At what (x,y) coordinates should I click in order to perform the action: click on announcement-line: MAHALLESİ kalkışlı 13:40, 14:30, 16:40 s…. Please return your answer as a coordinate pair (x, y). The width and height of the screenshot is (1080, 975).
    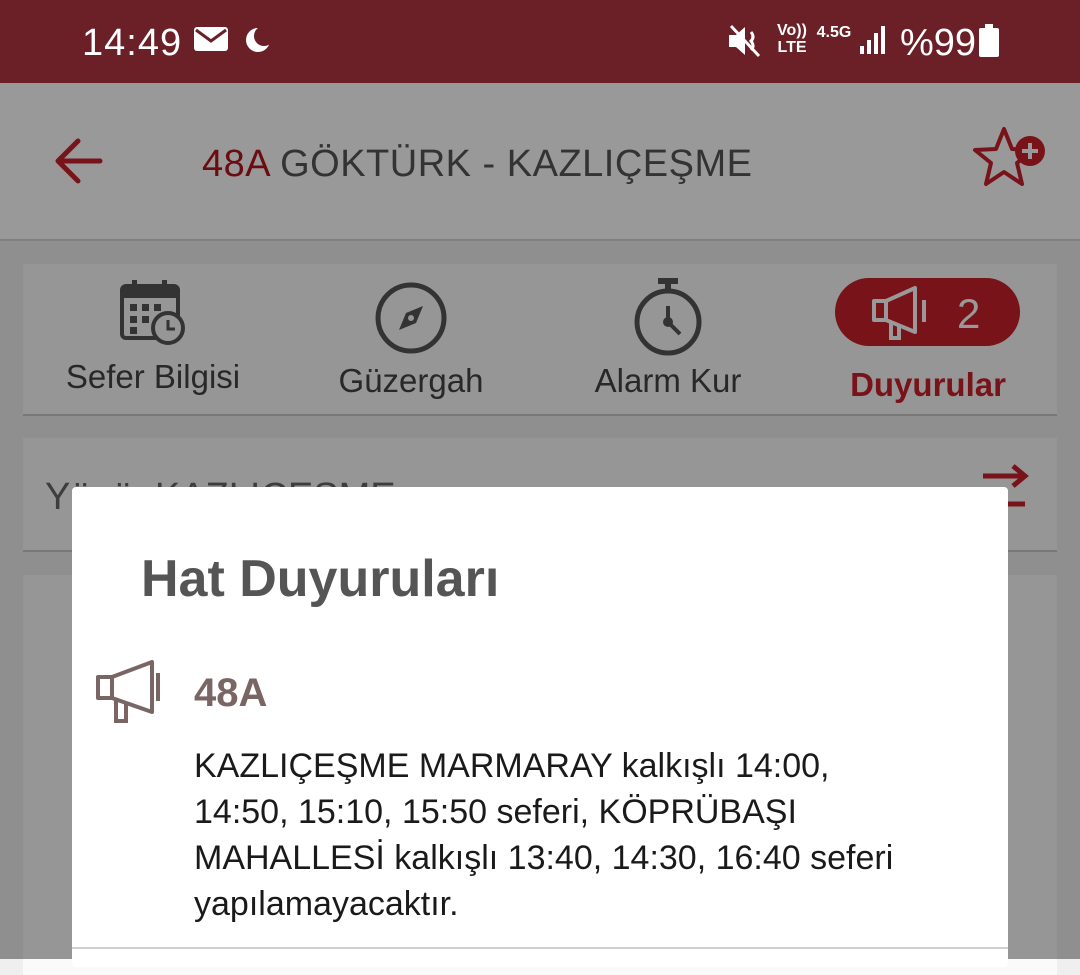
    Looking at the image, I should click on (544, 858).